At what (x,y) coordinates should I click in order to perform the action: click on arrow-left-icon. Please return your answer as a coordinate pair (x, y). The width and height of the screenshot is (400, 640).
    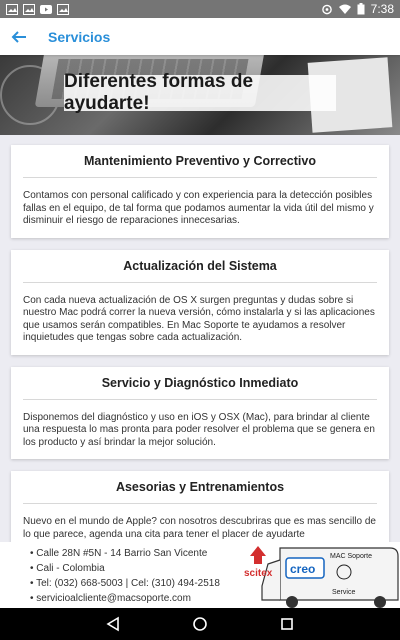
    Looking at the image, I should click on (18, 36).